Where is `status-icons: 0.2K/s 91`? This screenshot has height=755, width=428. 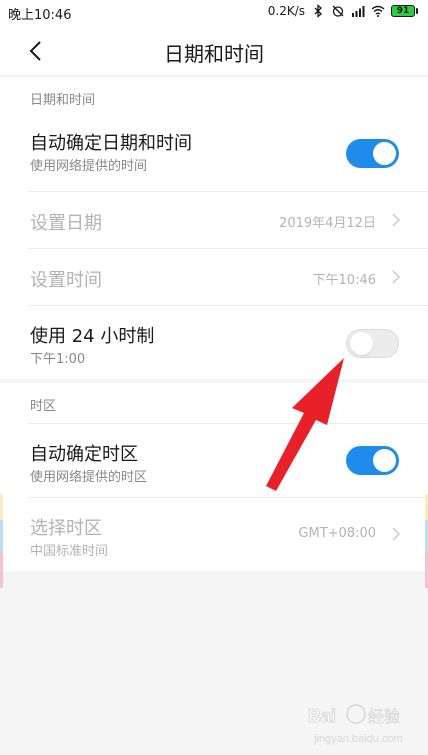
status-icons: 0.2K/s 91 is located at coordinates (343, 11).